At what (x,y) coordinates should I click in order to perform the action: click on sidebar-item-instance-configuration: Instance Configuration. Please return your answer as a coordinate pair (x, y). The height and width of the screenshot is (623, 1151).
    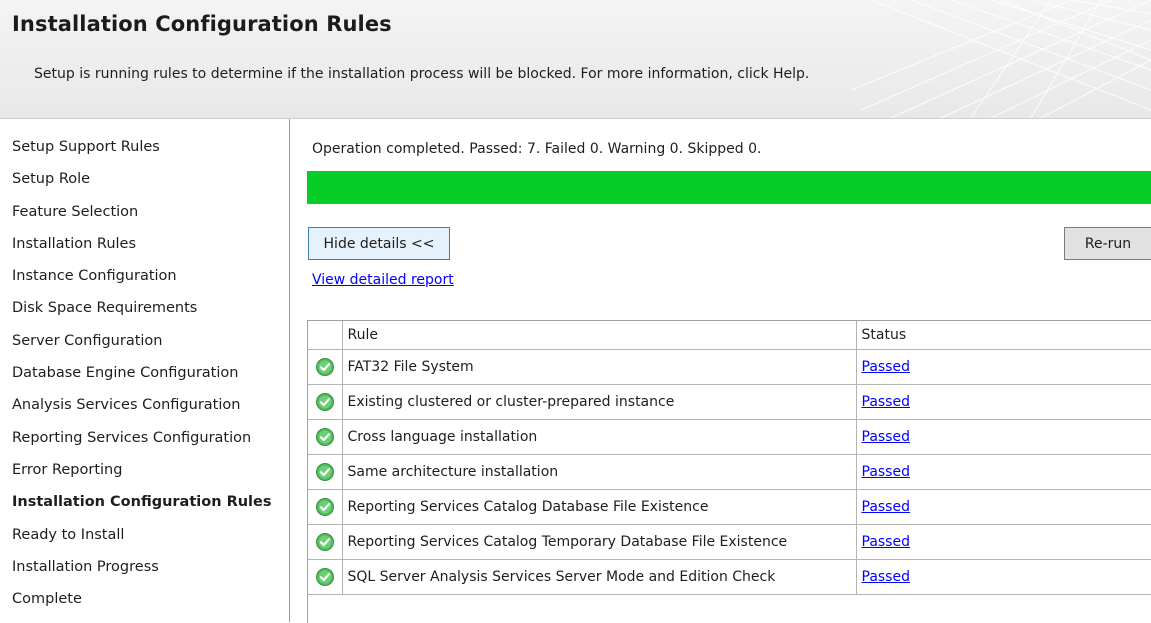
    Looking at the image, I should click on (144, 276).